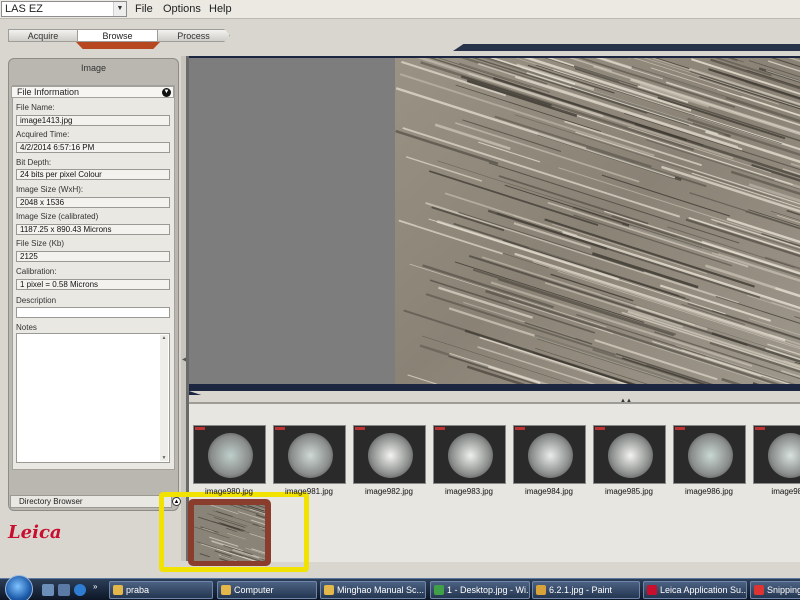  I want to click on label-image-size-calibrated: Image Size (calibrated), so click(57, 216).